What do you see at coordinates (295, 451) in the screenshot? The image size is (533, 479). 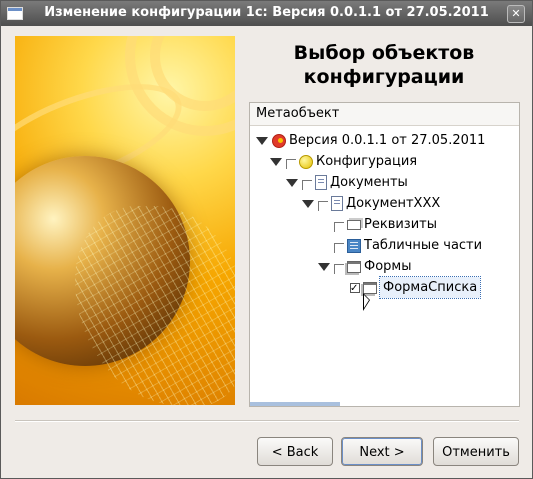 I see `back-button: < Back` at bounding box center [295, 451].